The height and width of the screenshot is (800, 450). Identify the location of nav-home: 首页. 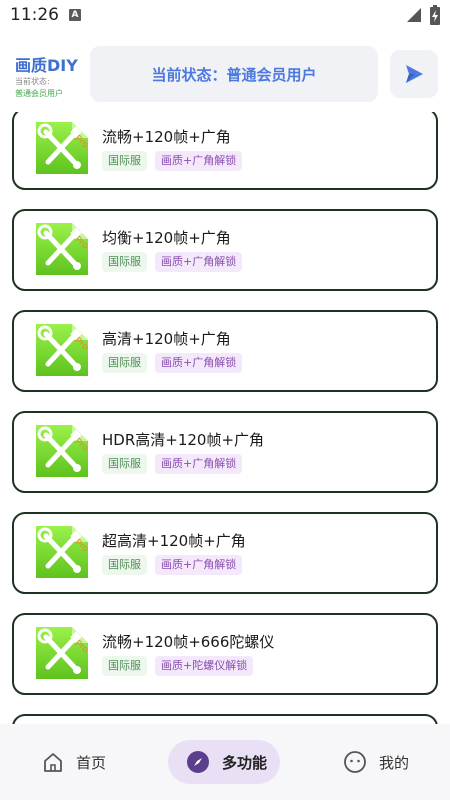
(74, 762).